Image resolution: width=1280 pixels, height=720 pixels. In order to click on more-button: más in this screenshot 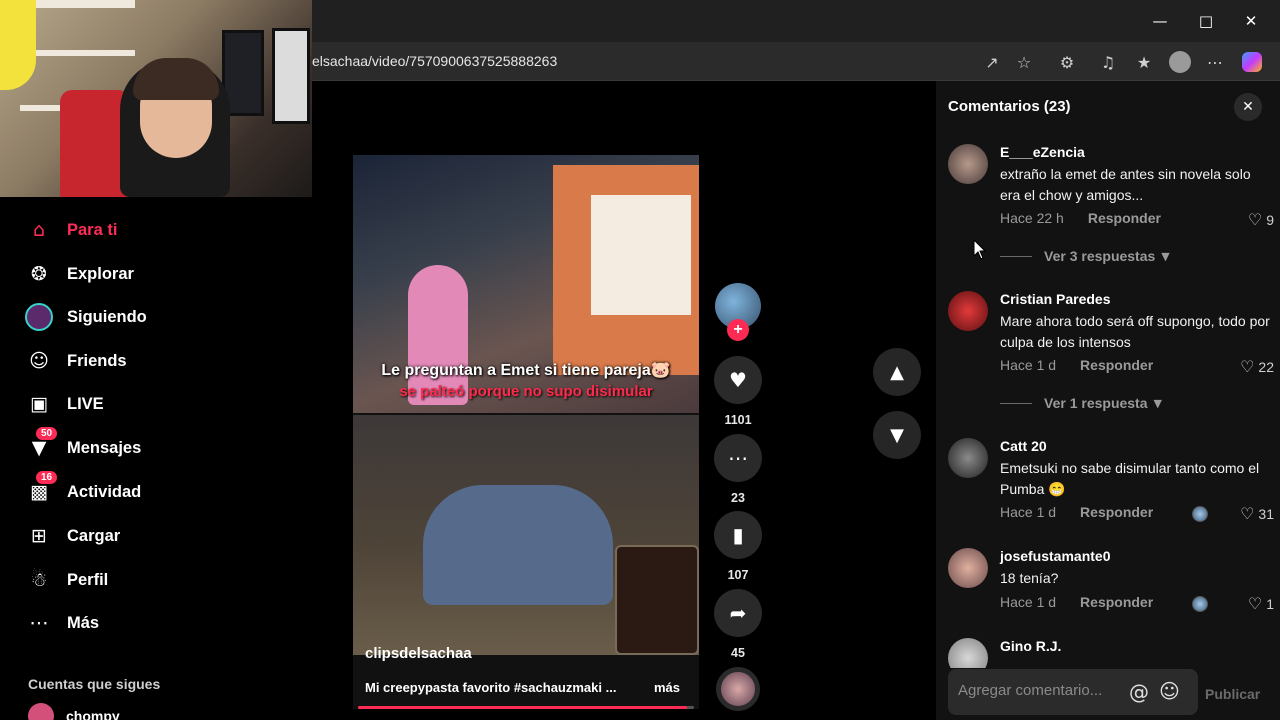, I will do `click(667, 687)`.